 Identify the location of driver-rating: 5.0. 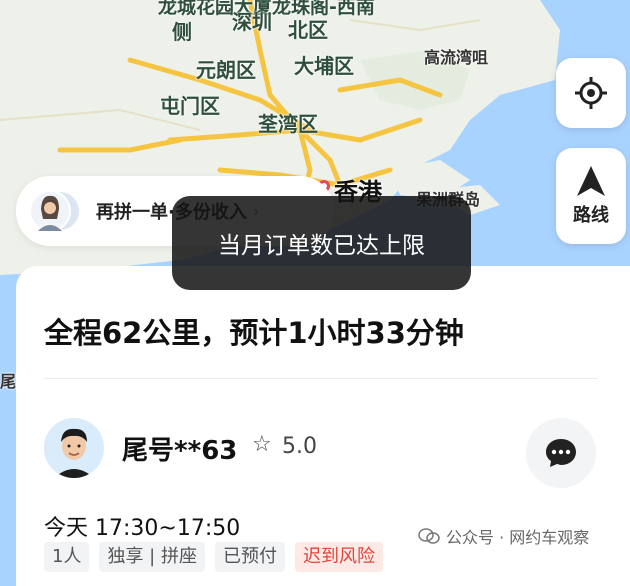
(299, 446).